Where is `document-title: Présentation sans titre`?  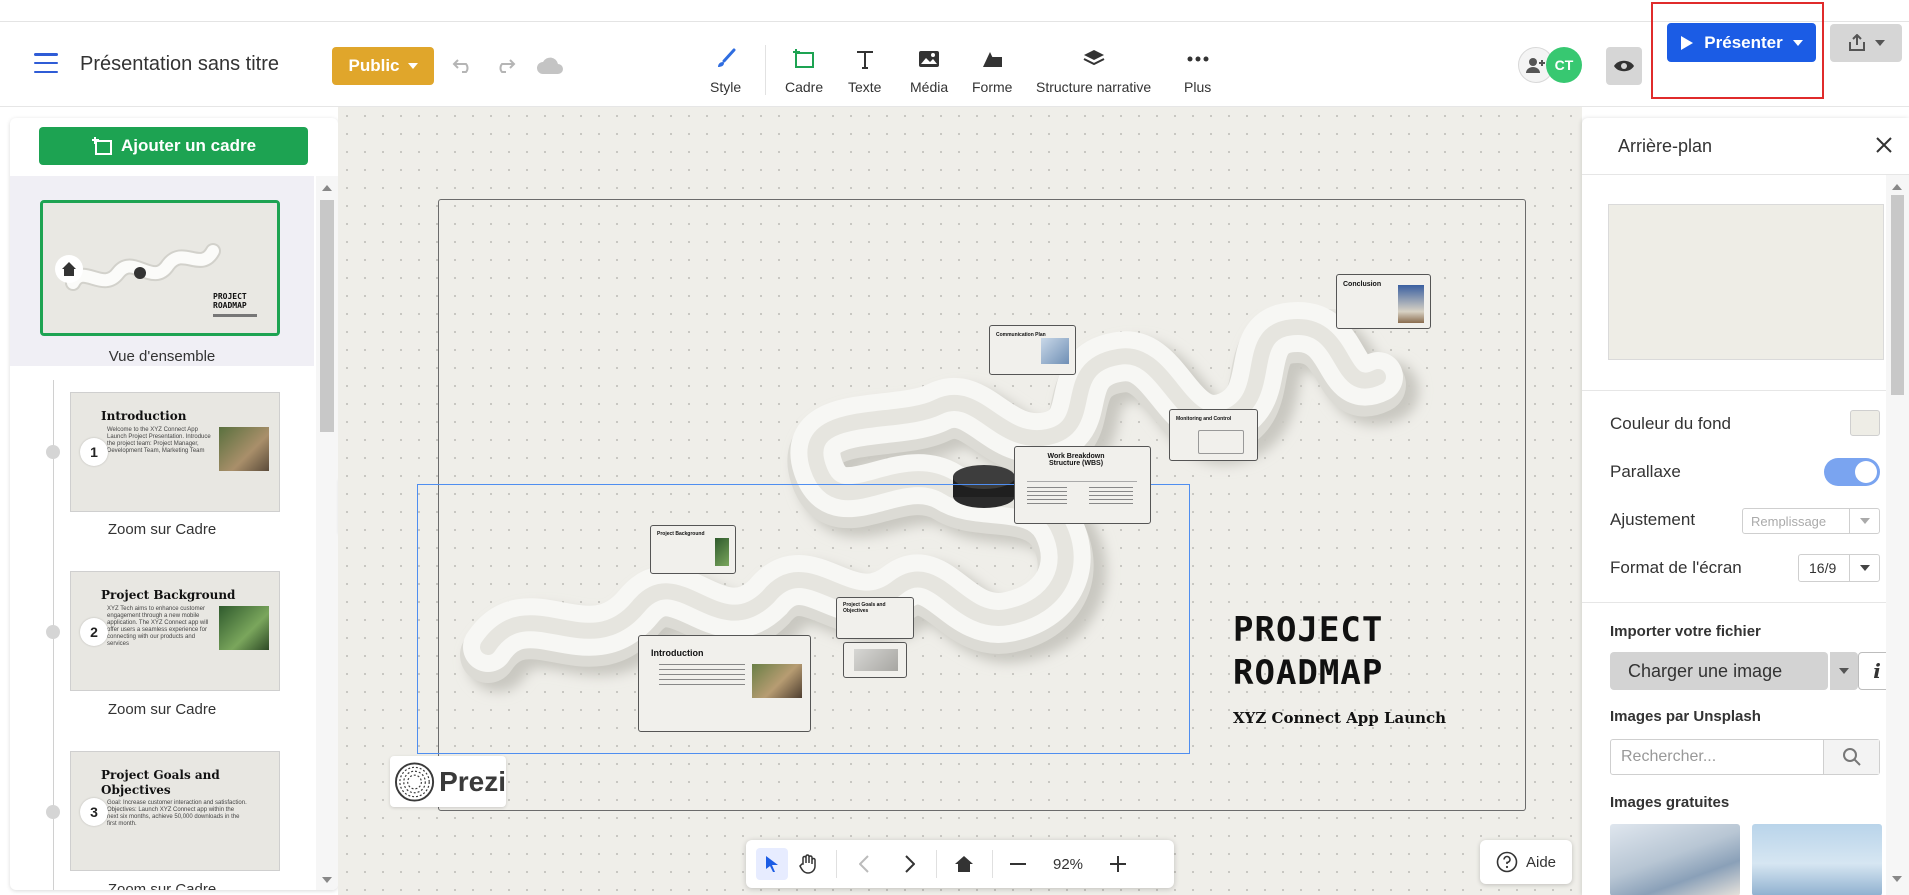 document-title: Présentation sans titre is located at coordinates (179, 64).